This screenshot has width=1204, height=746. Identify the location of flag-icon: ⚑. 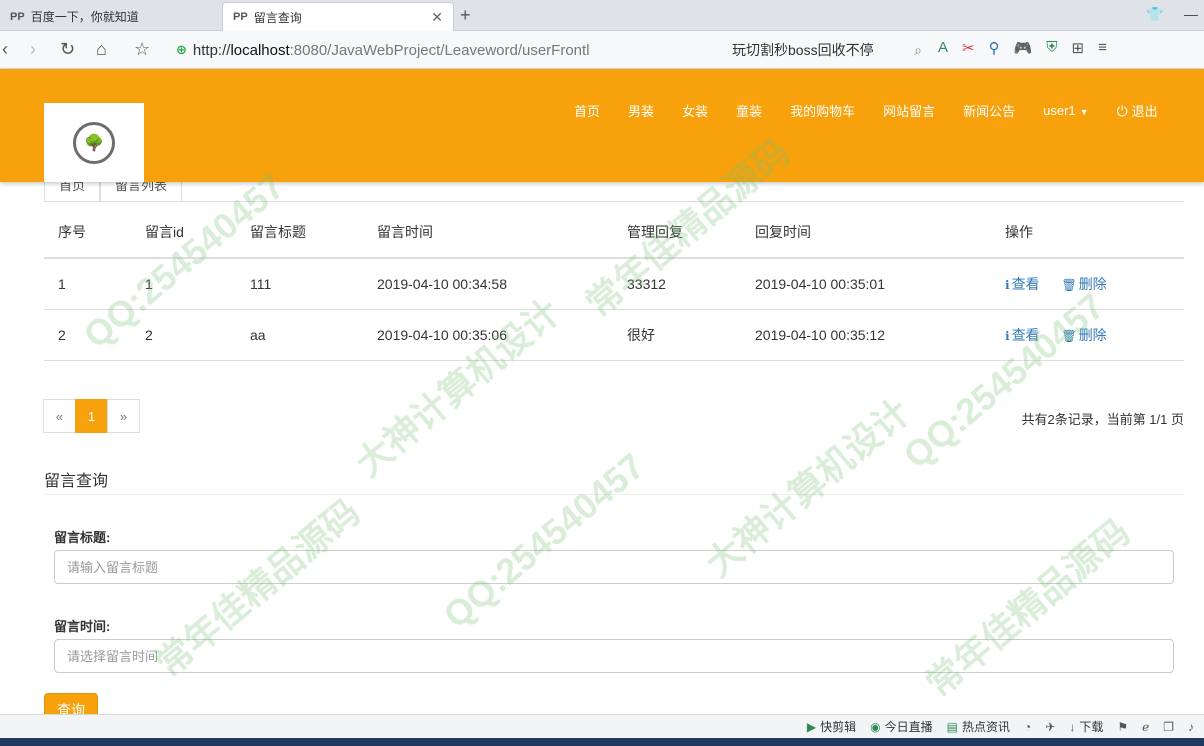
(1122, 727).